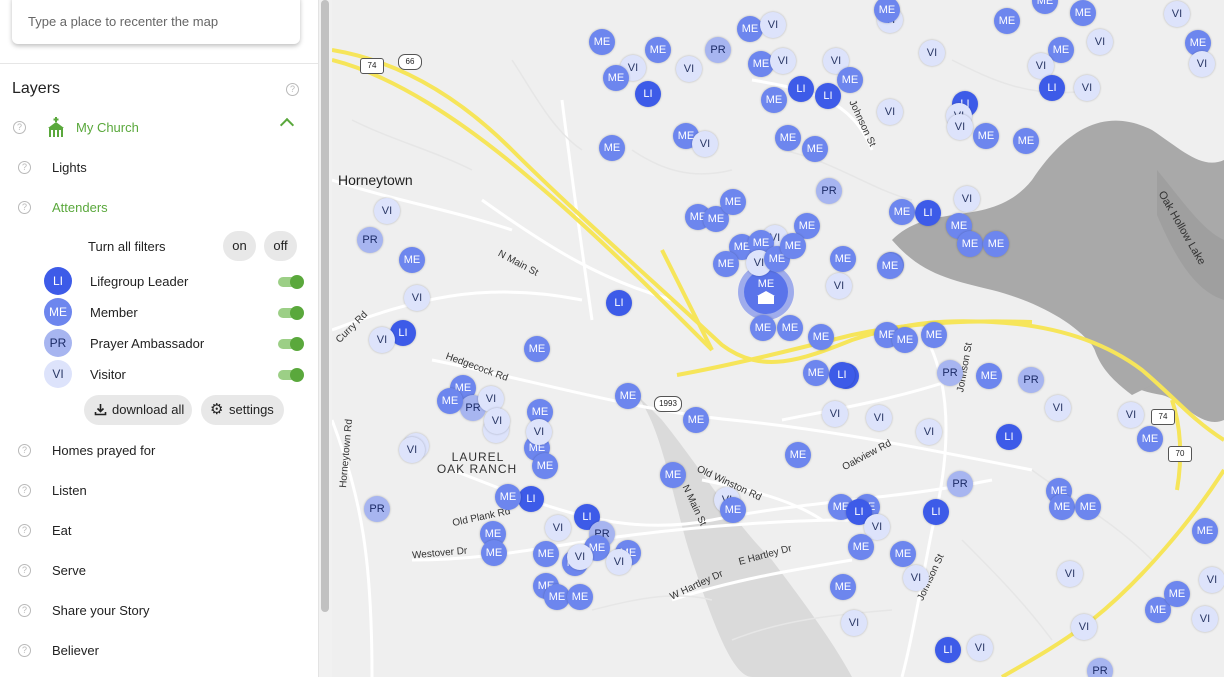 The image size is (1224, 677). I want to click on settings-button: ⚙ settings, so click(242, 410).